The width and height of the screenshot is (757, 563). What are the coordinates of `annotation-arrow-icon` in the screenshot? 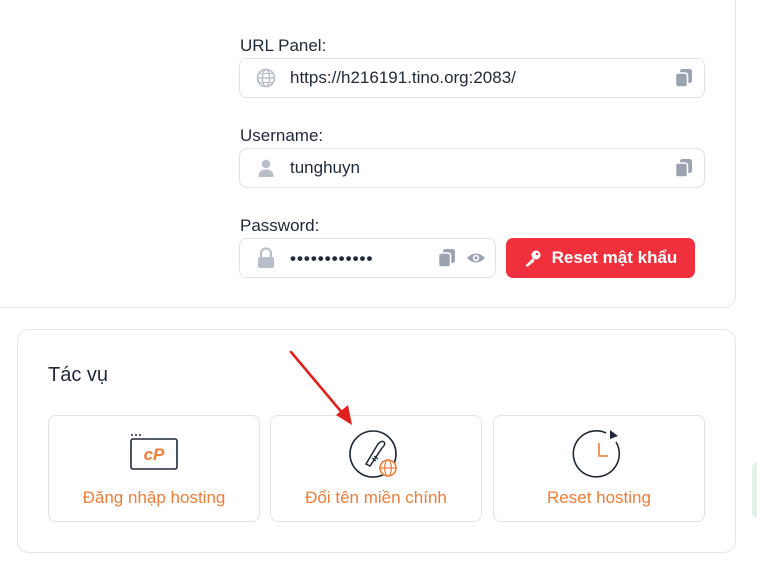 It's located at (320, 387).